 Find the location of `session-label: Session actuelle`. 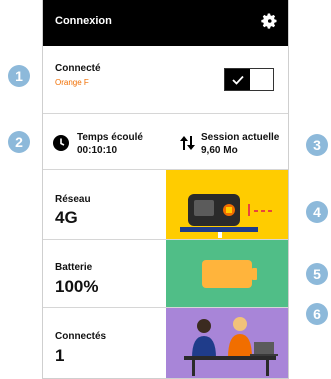

session-label: Session actuelle is located at coordinates (240, 137).